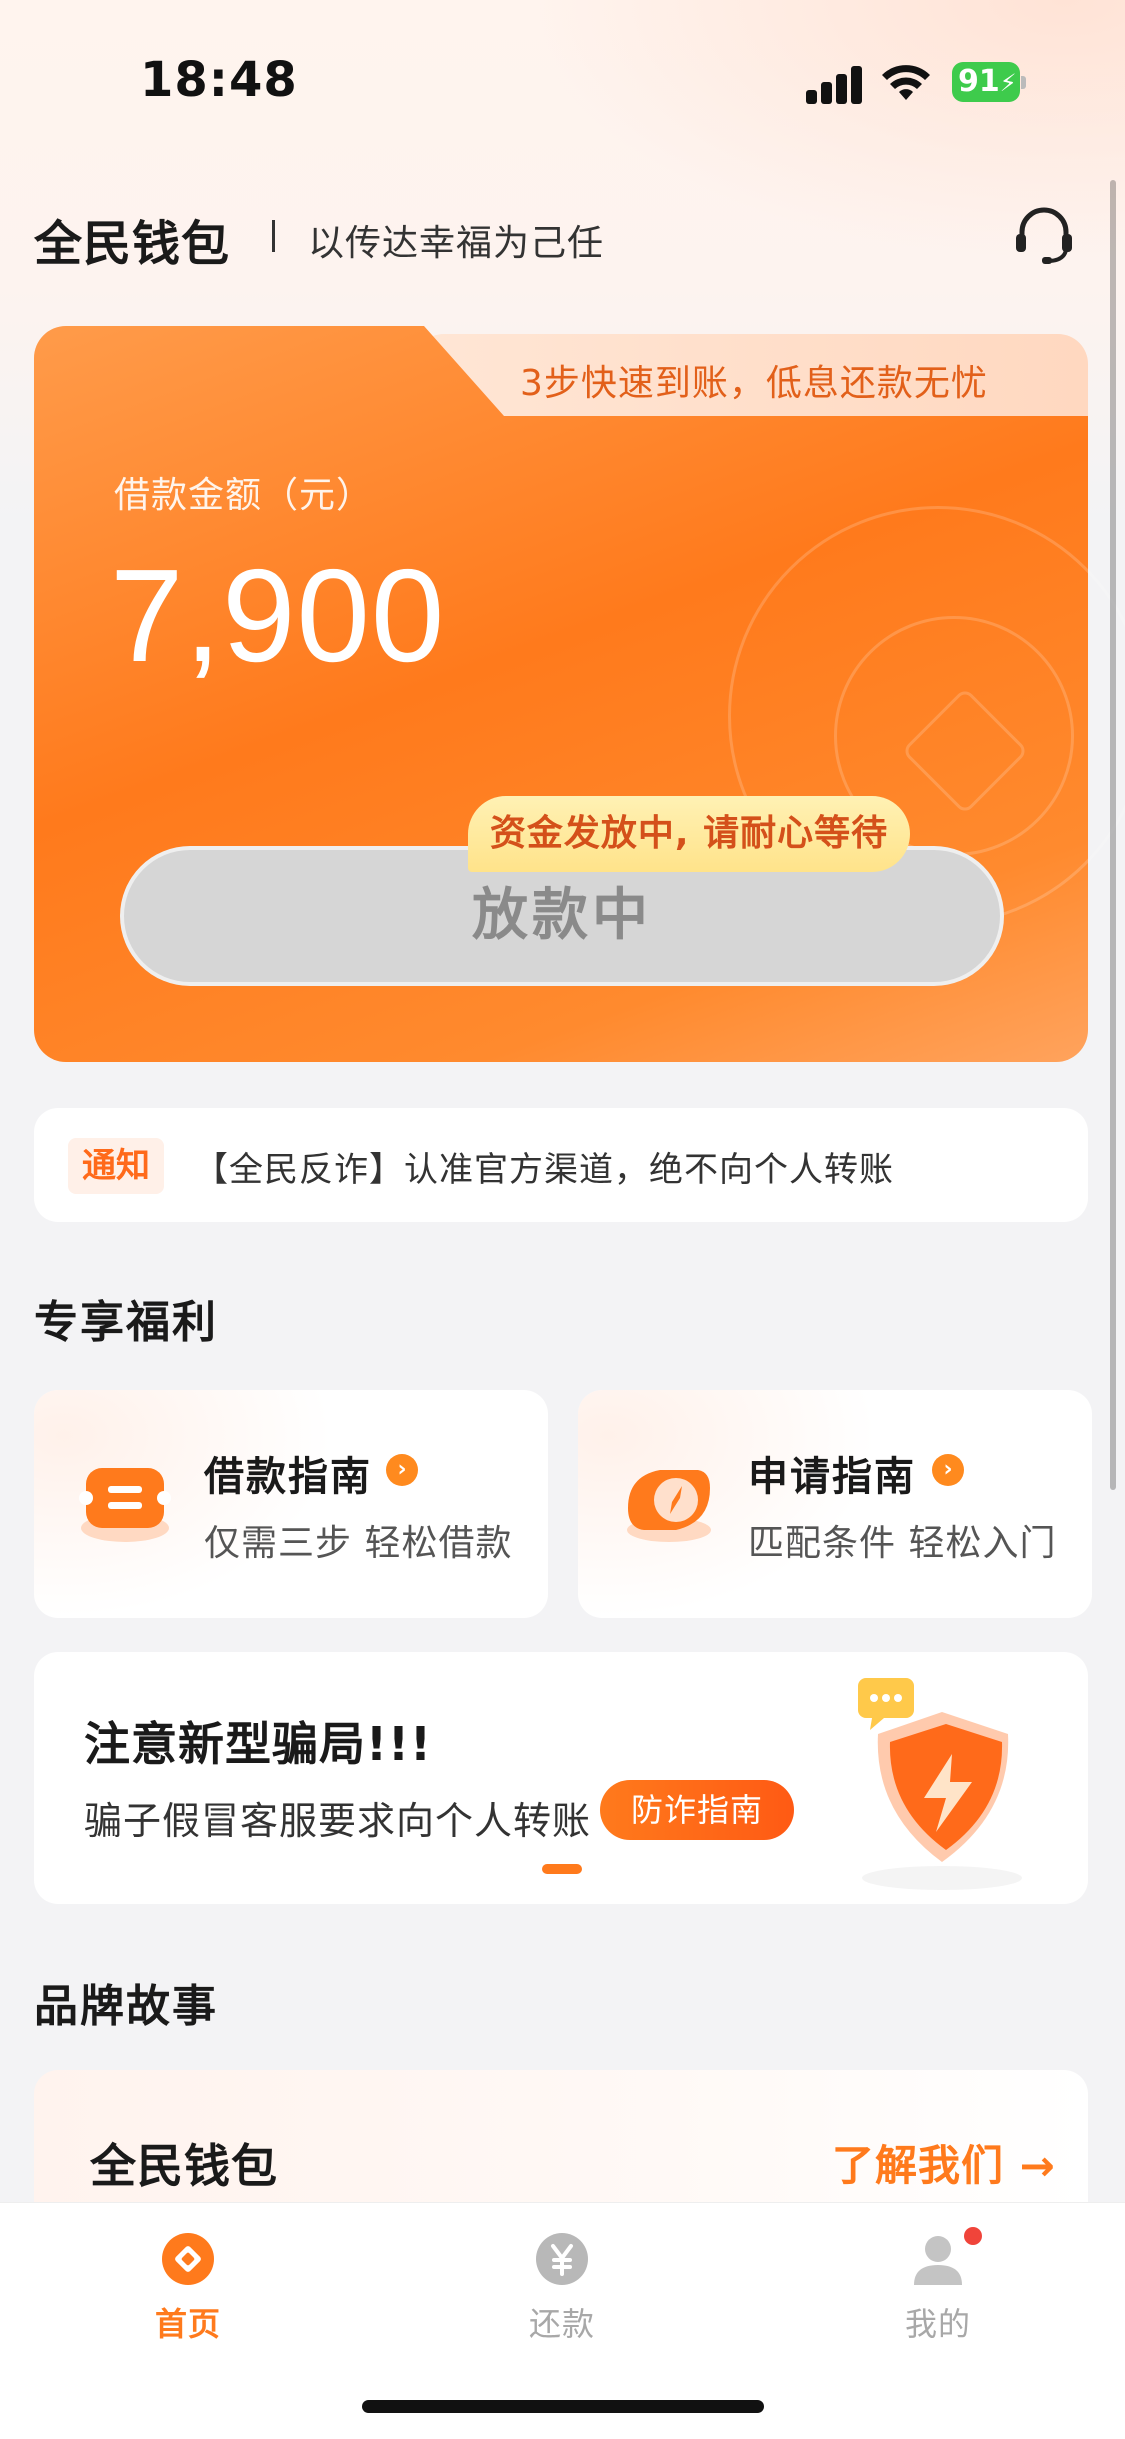 The image size is (1125, 2439). Describe the element at coordinates (125, 1505) in the screenshot. I see `ticket-icon` at that location.